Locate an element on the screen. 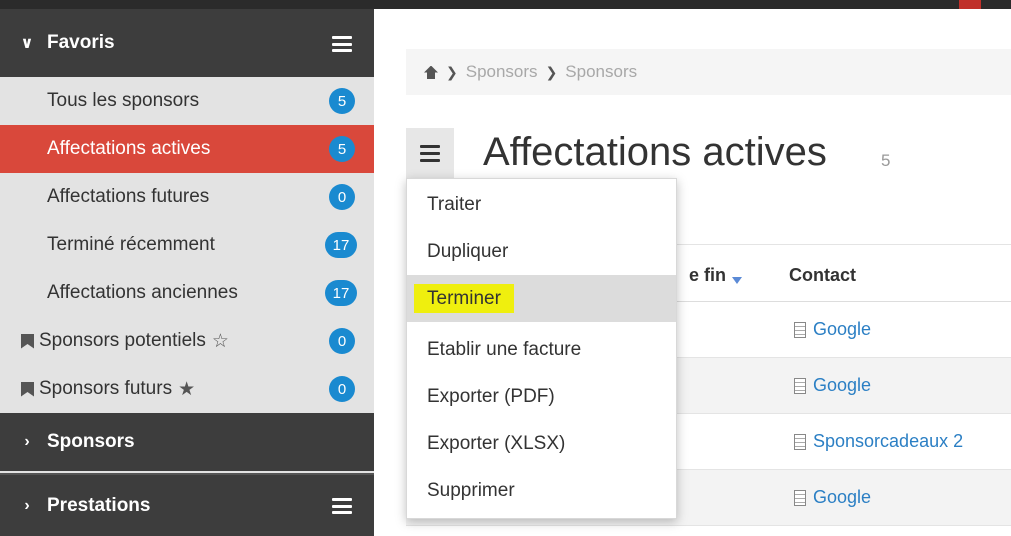 This screenshot has width=1011, height=536. actions-menu-button is located at coordinates (430, 153).